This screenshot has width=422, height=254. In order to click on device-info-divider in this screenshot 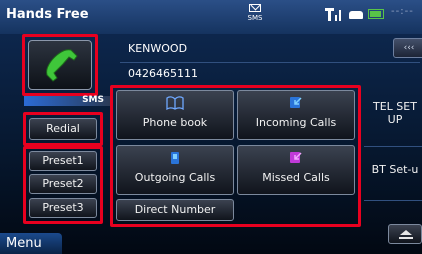, I will do `click(270, 62)`.